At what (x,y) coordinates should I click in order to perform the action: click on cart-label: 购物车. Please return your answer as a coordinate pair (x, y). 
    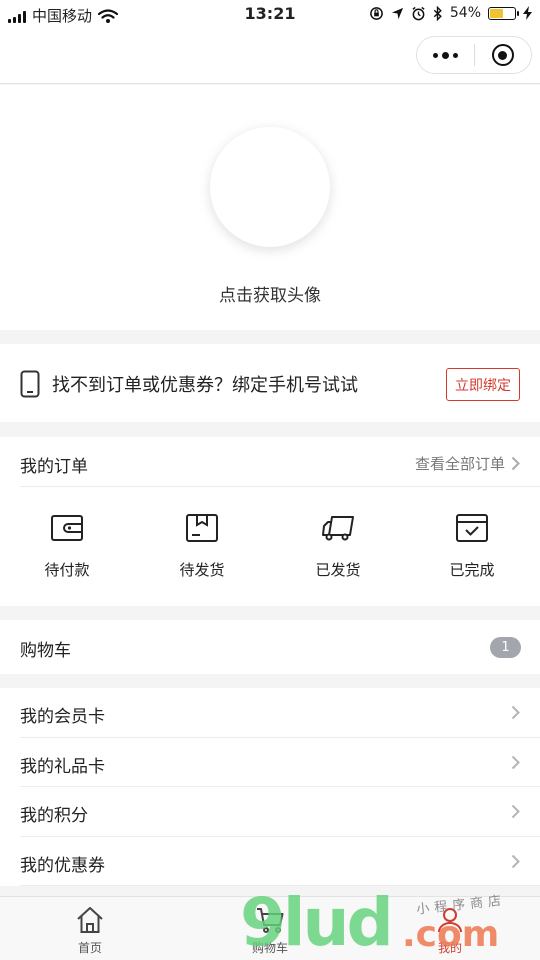
    Looking at the image, I should click on (45, 651).